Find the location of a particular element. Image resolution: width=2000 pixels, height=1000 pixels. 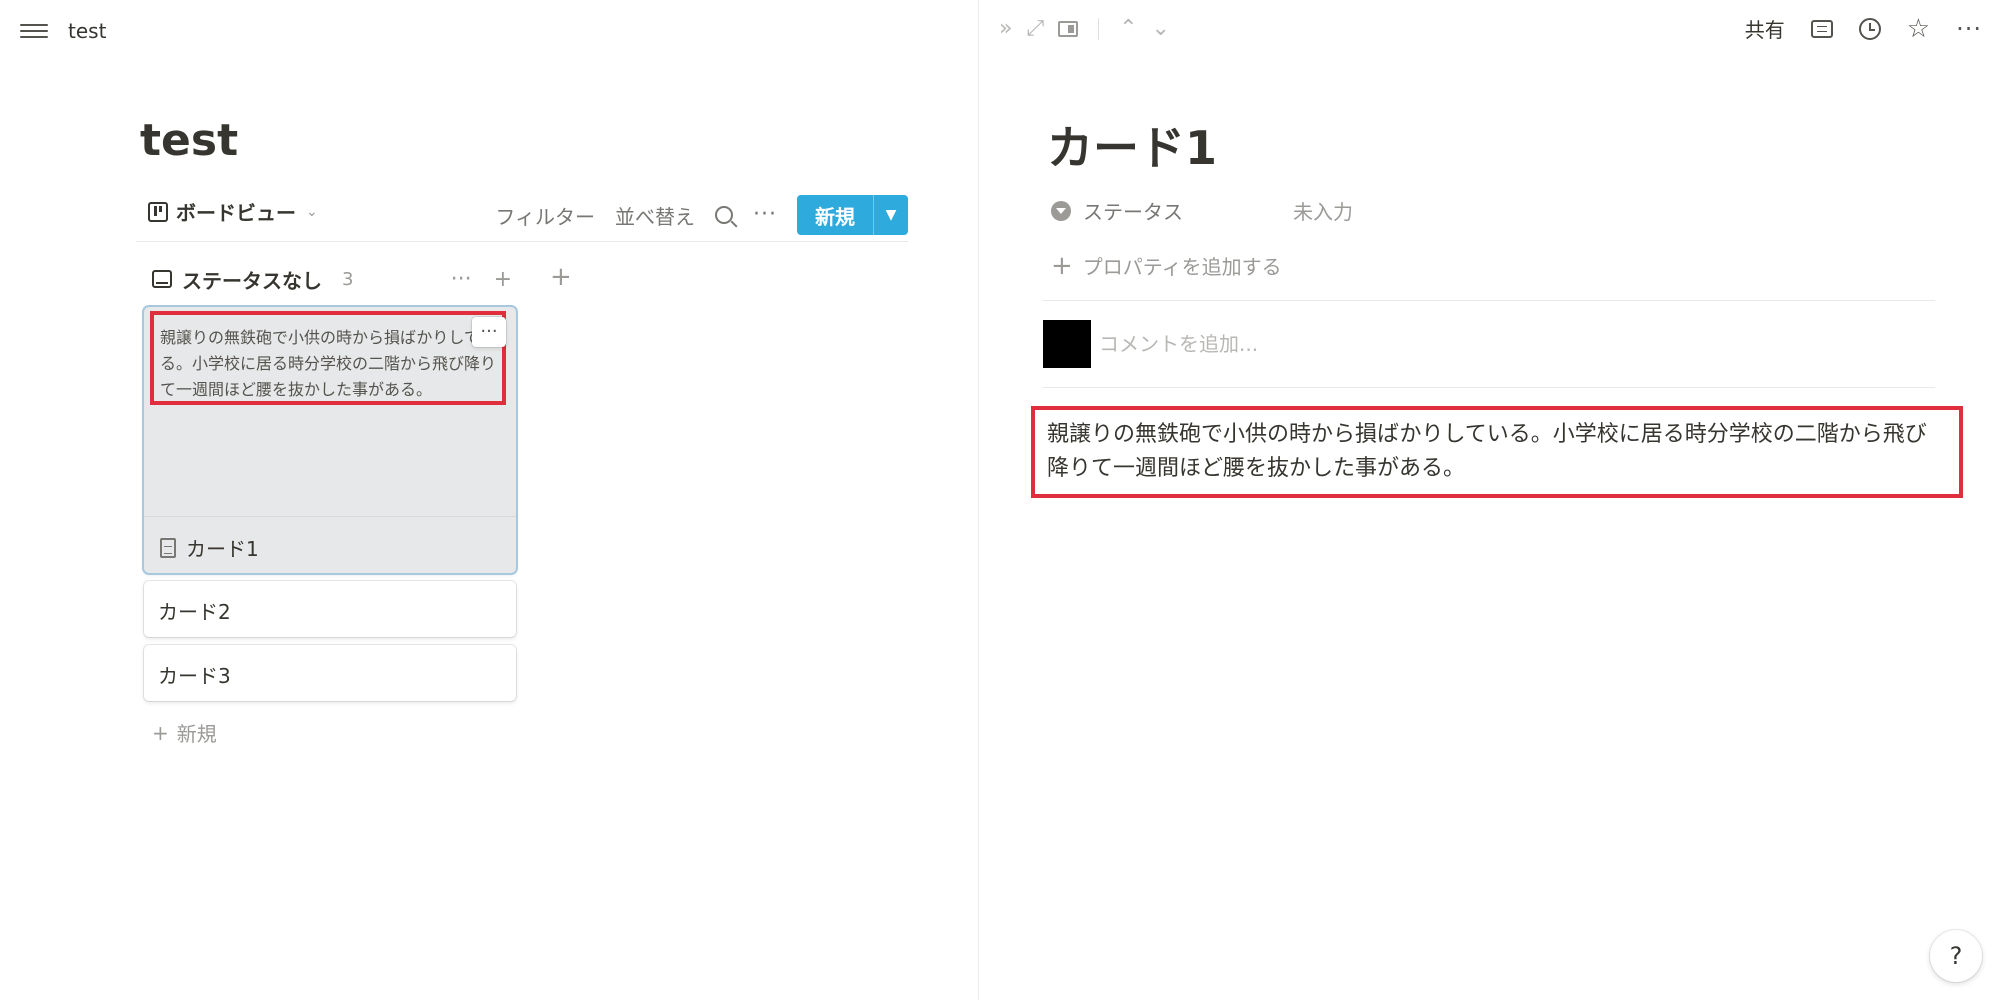

side-peek-icon is located at coordinates (1068, 28).